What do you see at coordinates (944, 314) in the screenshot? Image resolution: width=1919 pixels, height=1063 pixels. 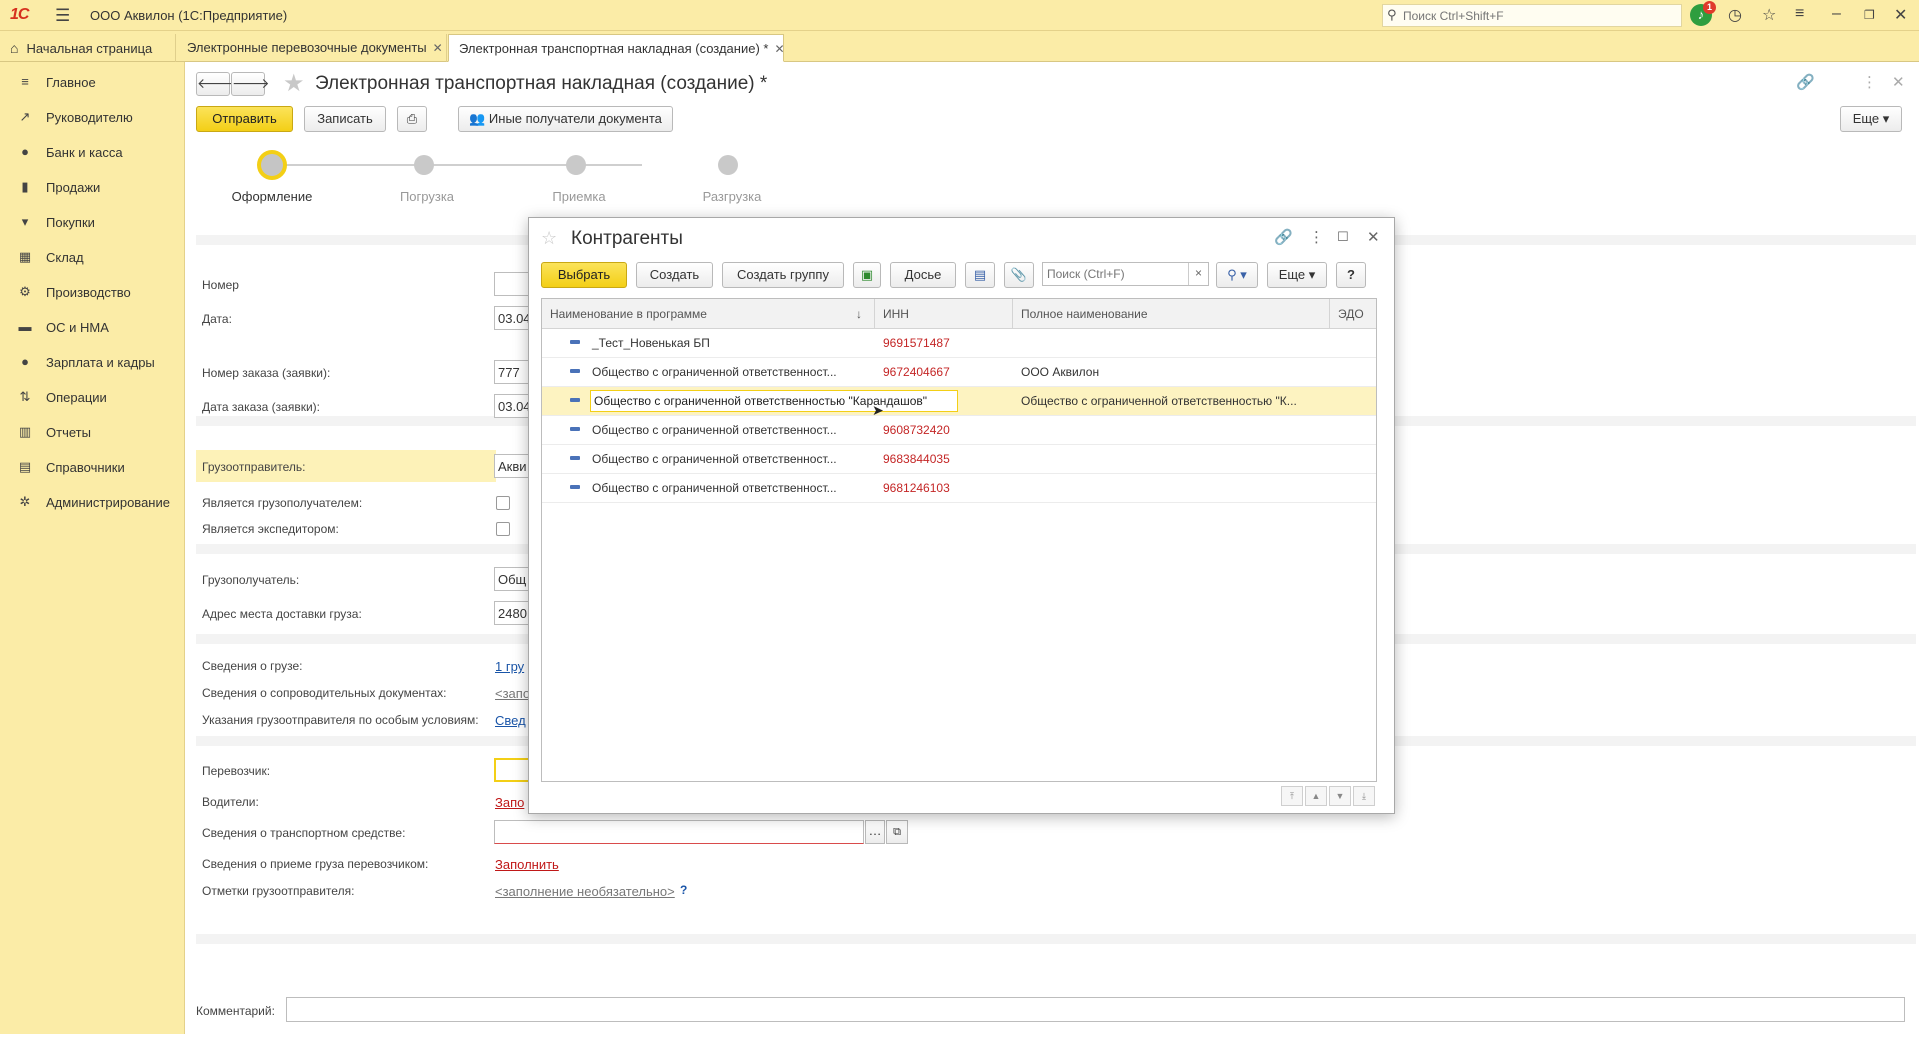 I see `column-header-inn: ИНН` at bounding box center [944, 314].